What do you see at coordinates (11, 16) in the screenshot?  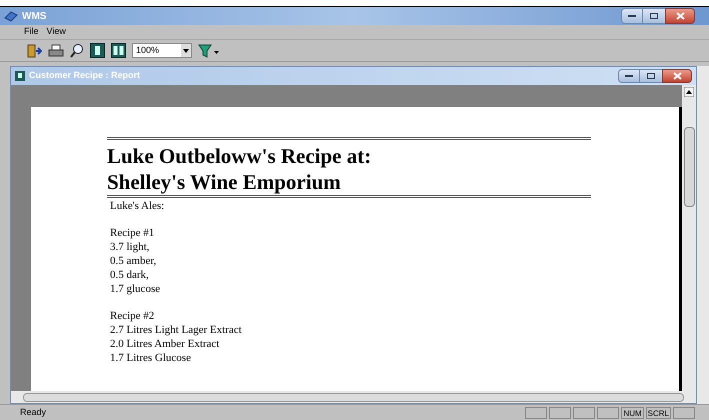 I see `app-icon` at bounding box center [11, 16].